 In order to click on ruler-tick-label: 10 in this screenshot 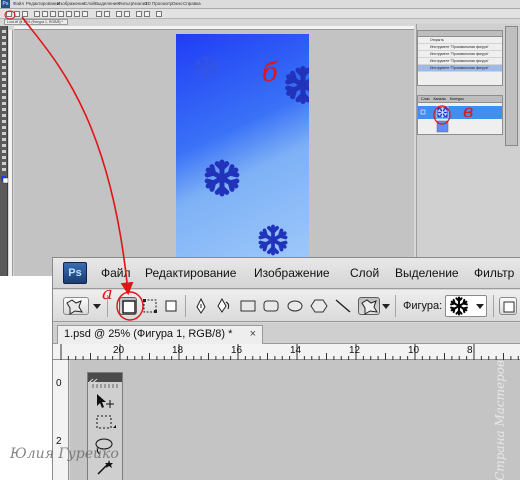, I will do `click(414, 350)`.